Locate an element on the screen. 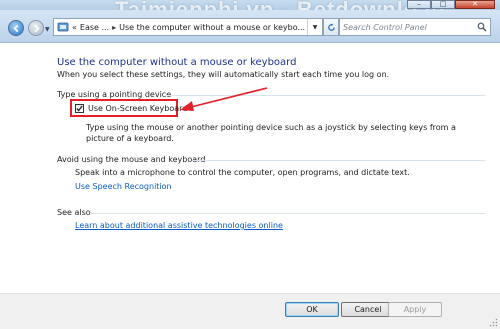  refresh-icon is located at coordinates (331, 26).